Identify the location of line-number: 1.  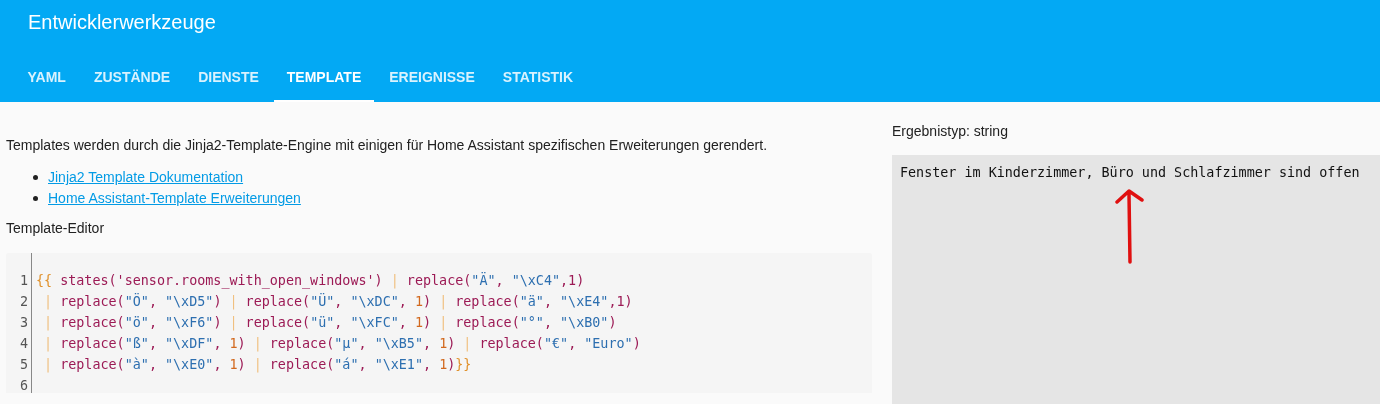
(23, 281).